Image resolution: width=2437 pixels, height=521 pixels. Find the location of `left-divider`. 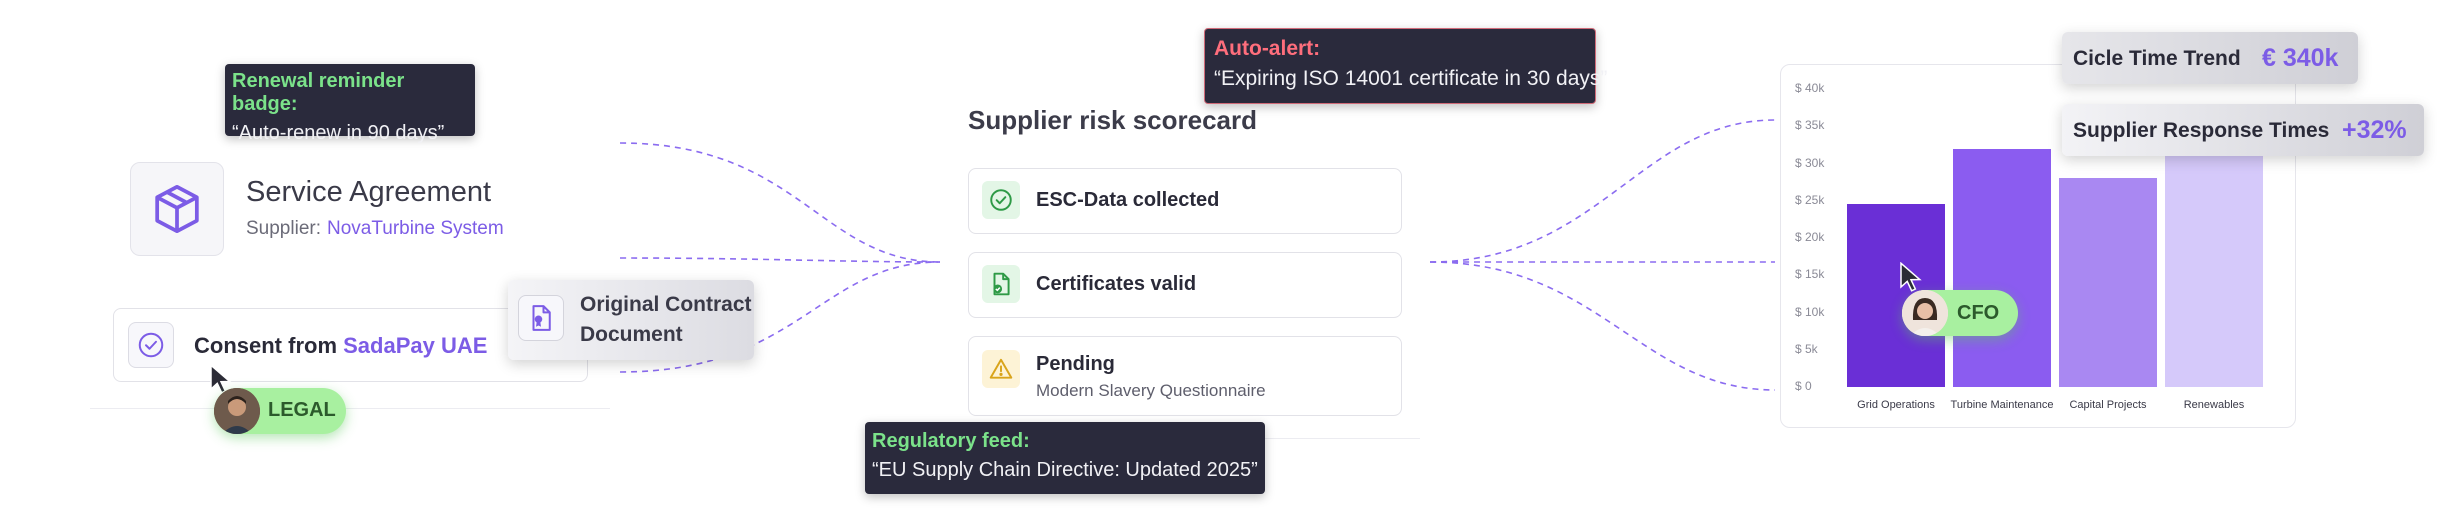

left-divider is located at coordinates (350, 408).